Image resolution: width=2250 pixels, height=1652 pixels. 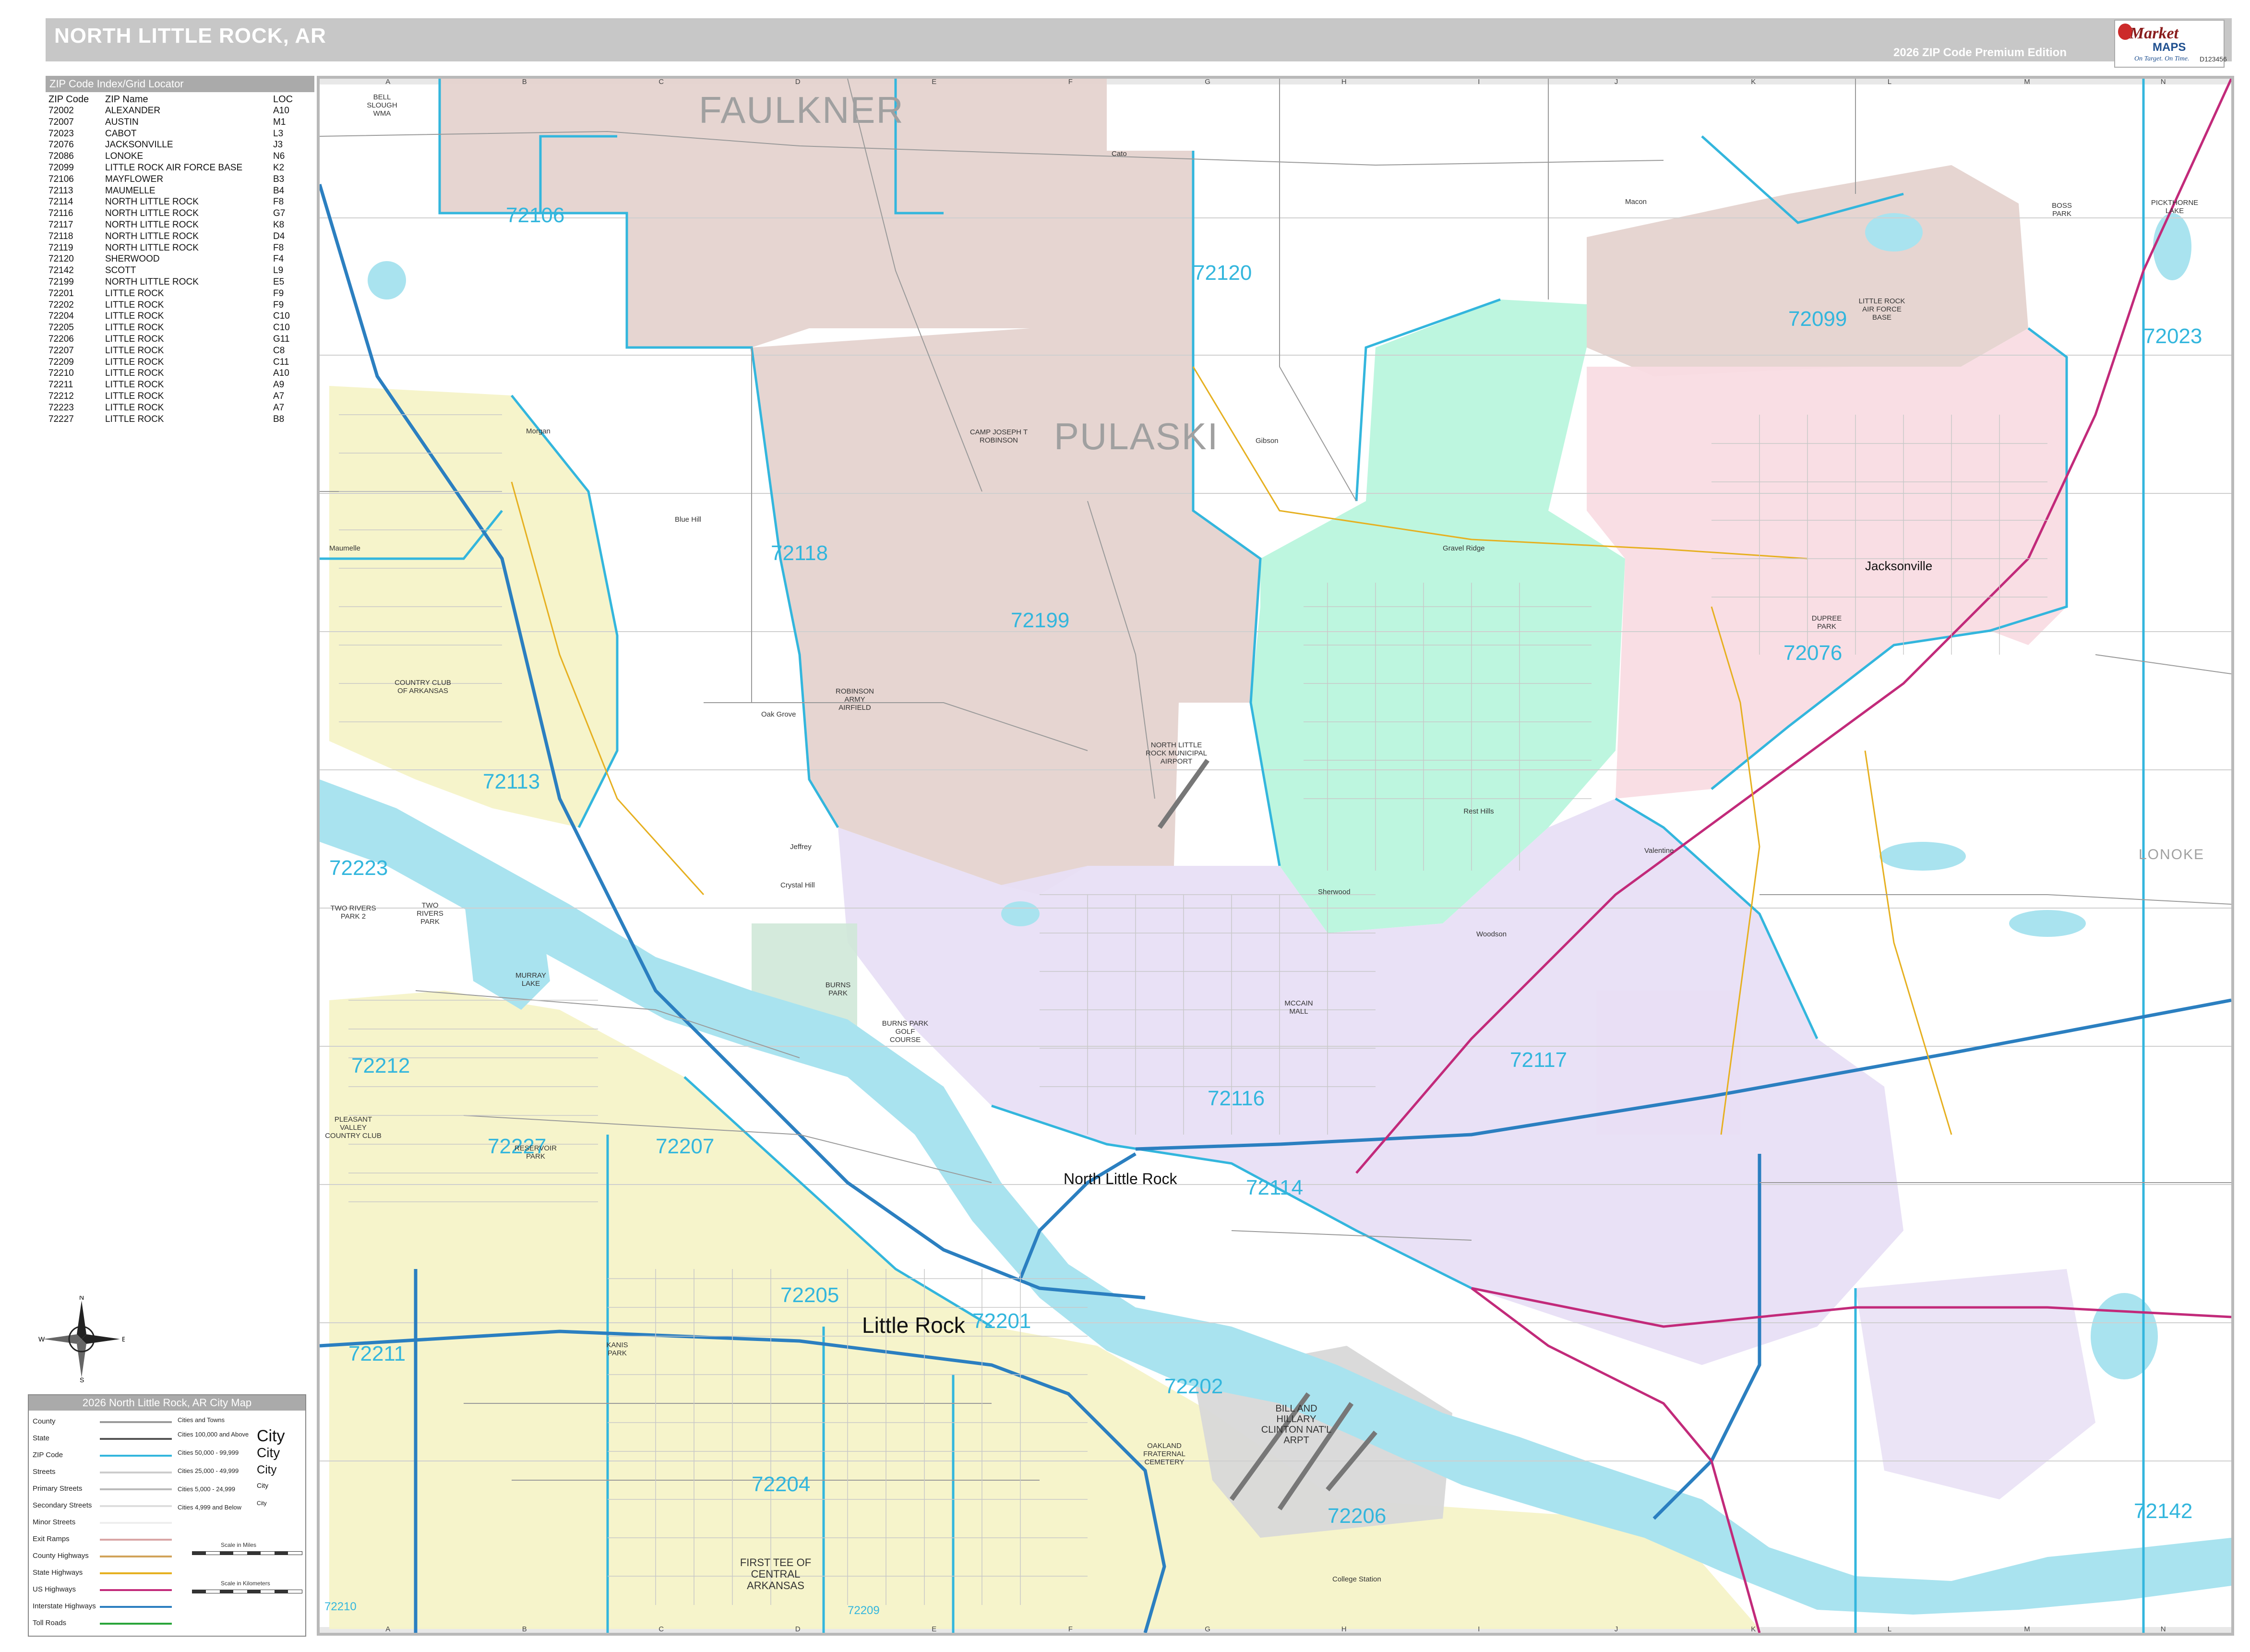 What do you see at coordinates (180, 408) in the screenshot?
I see `index-row: 72223 LITTLE ROCK A7` at bounding box center [180, 408].